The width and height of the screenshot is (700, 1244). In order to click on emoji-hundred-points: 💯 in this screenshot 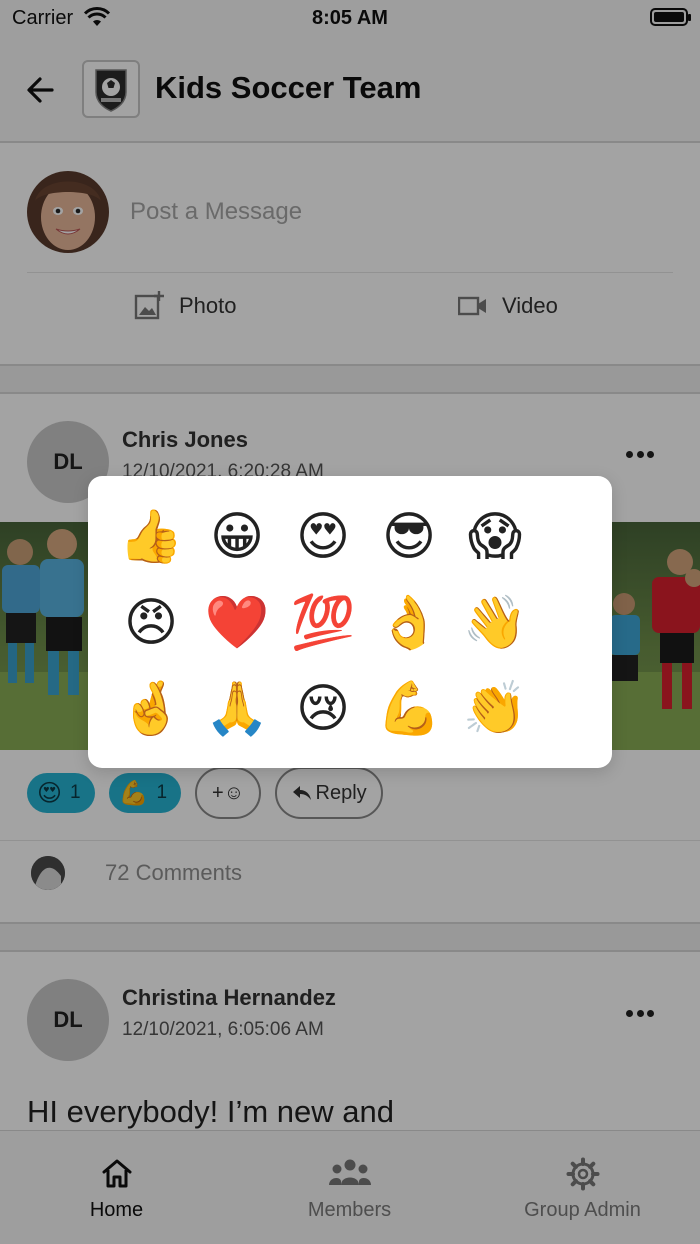, I will do `click(323, 623)`.